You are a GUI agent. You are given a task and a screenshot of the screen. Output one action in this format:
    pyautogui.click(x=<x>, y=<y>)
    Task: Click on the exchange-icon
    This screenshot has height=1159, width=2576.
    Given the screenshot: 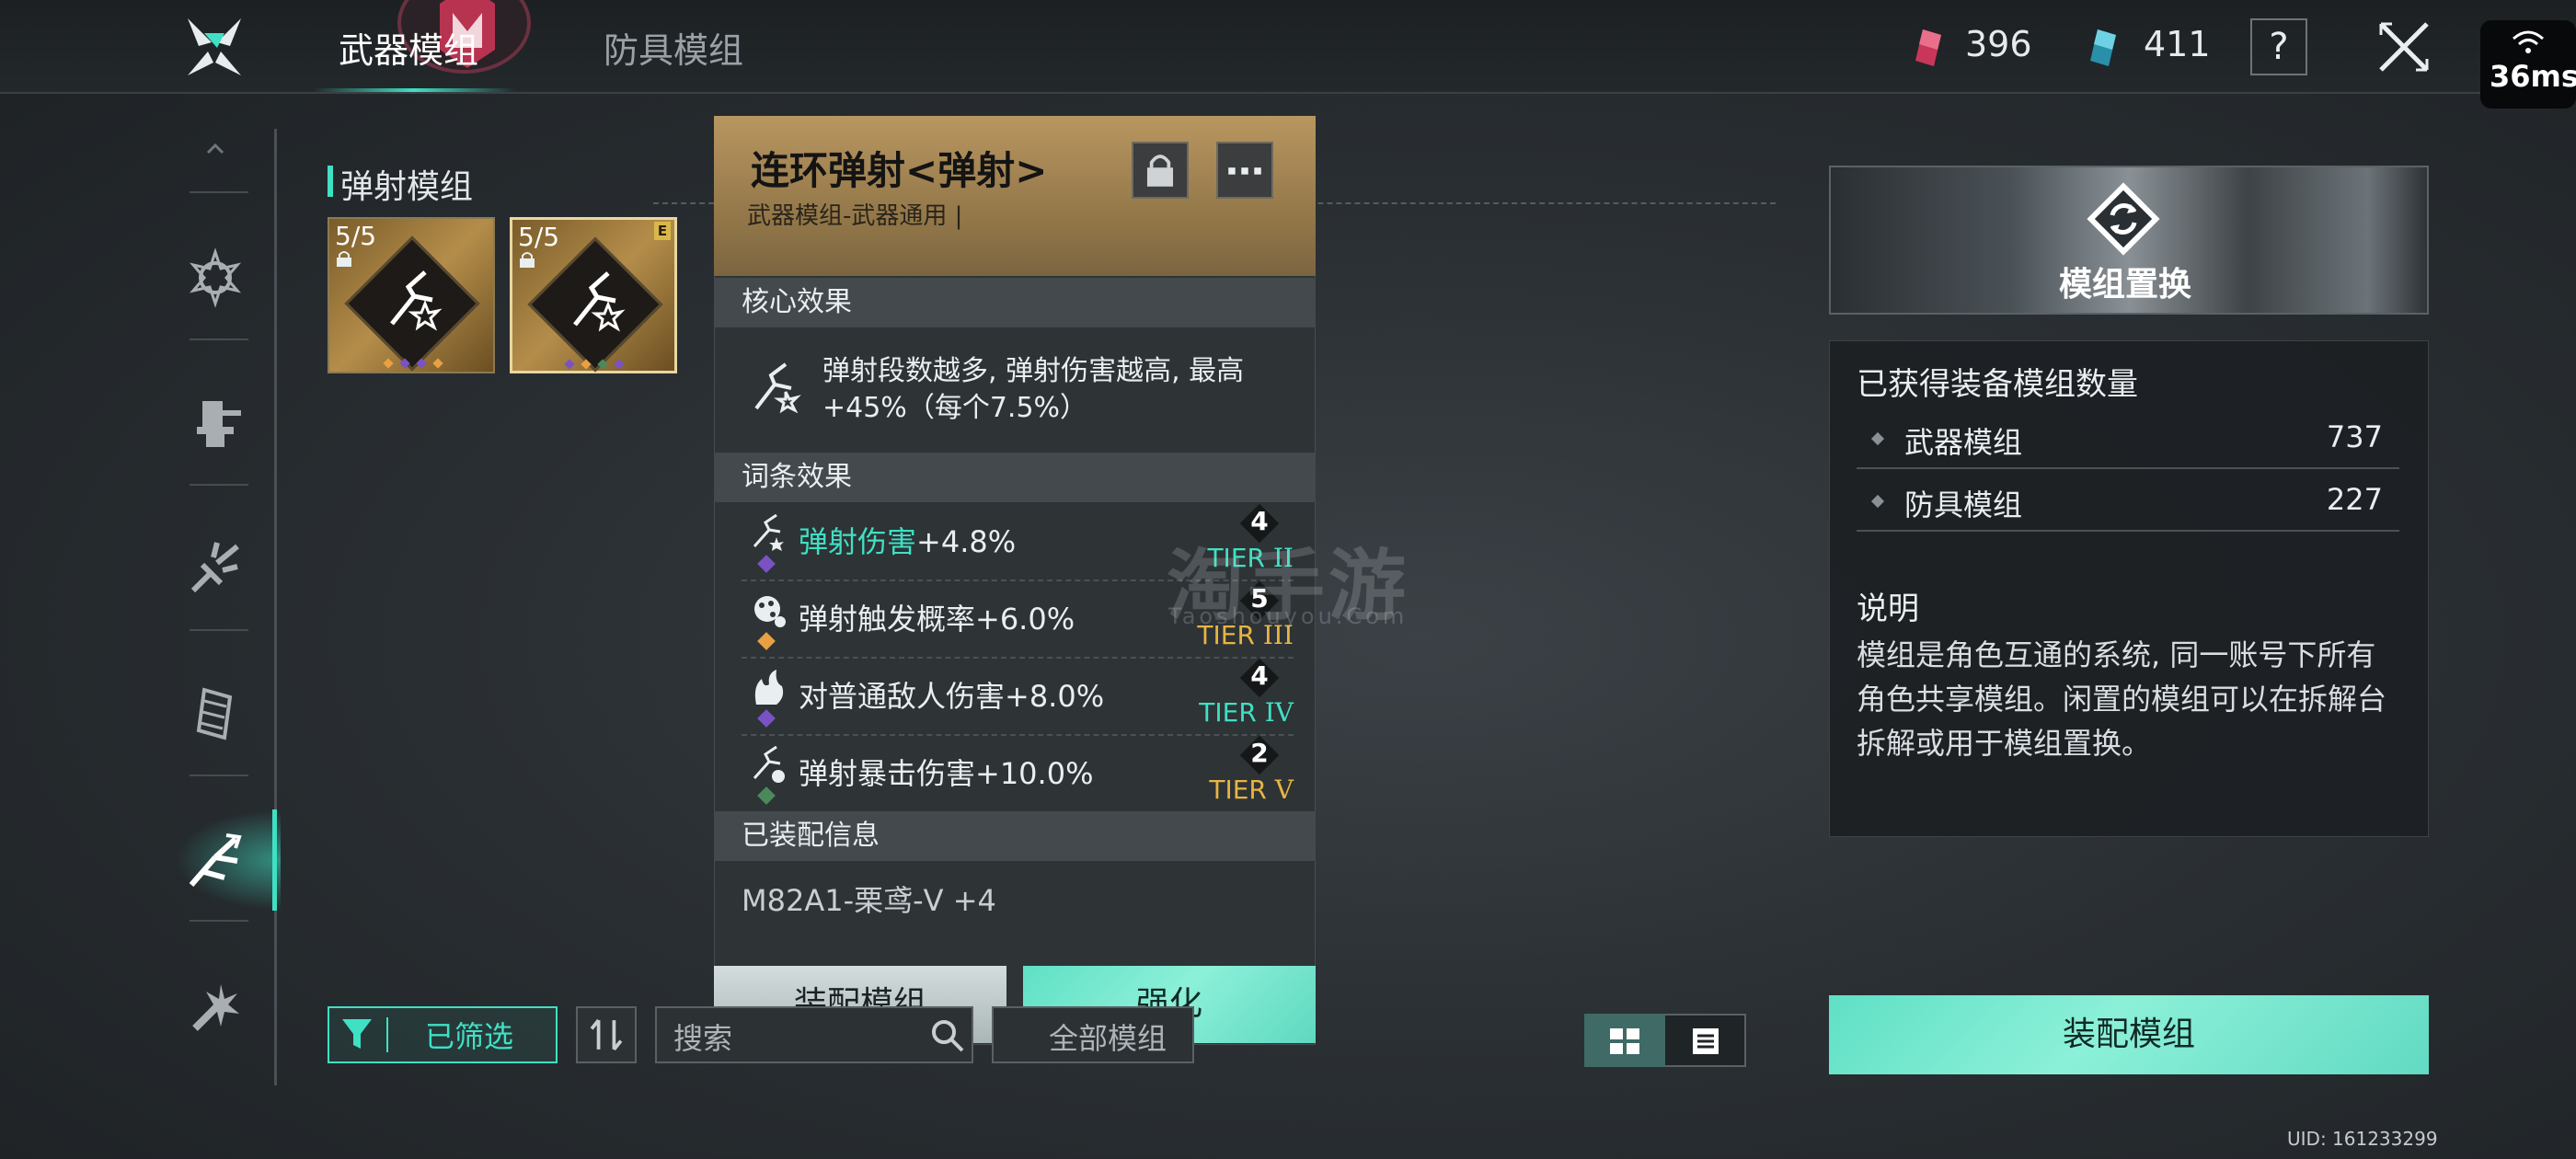 What is the action you would take?
    pyautogui.click(x=2123, y=219)
    